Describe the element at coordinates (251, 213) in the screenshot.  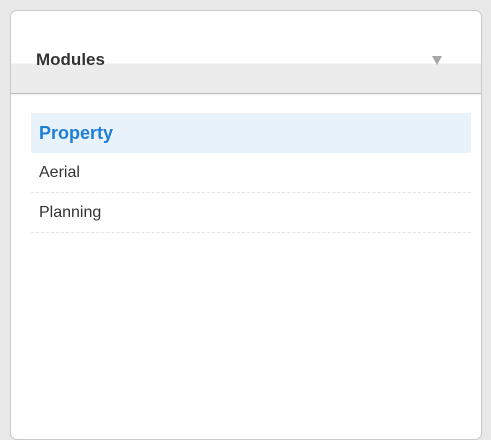
I see `module-item-planning: Planning` at that location.